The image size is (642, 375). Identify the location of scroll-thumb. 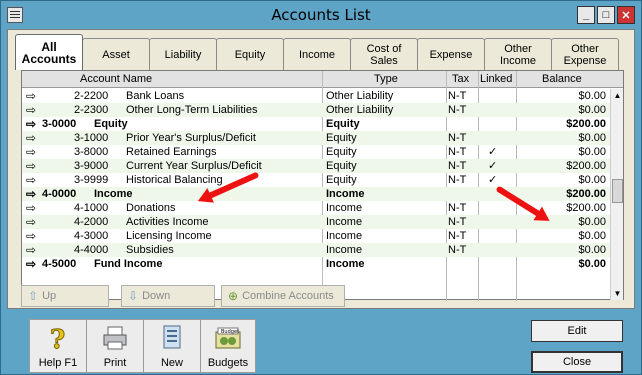
(617, 191).